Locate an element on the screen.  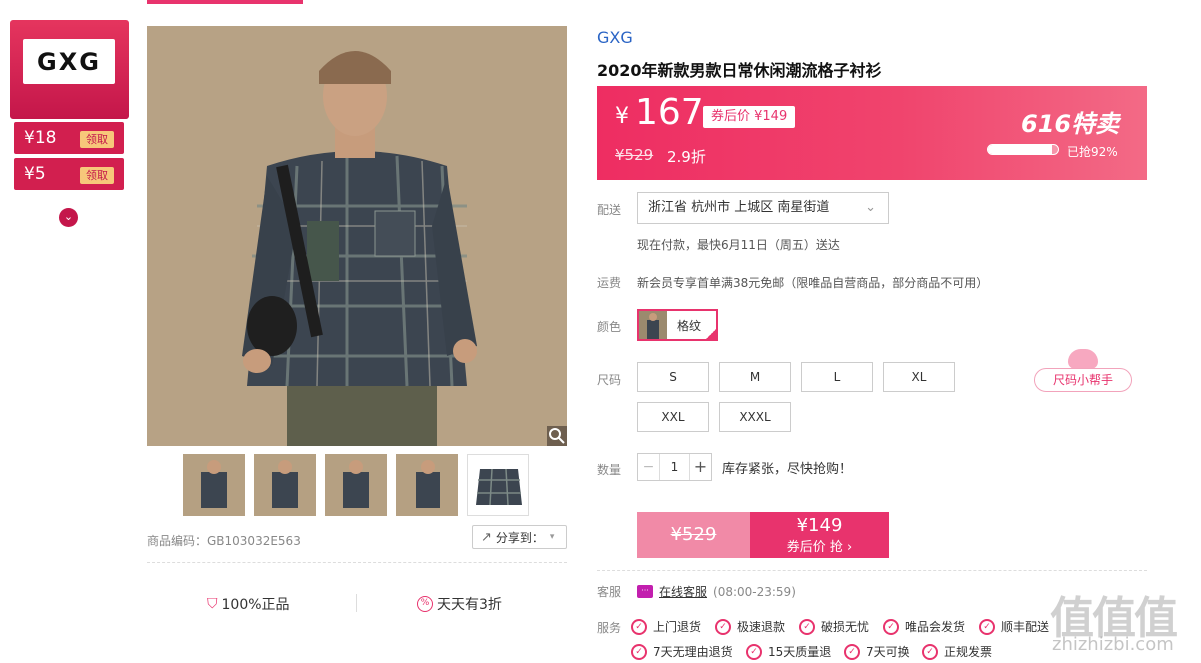
promise-discount: % 天天有3折 is located at coordinates (459, 604).